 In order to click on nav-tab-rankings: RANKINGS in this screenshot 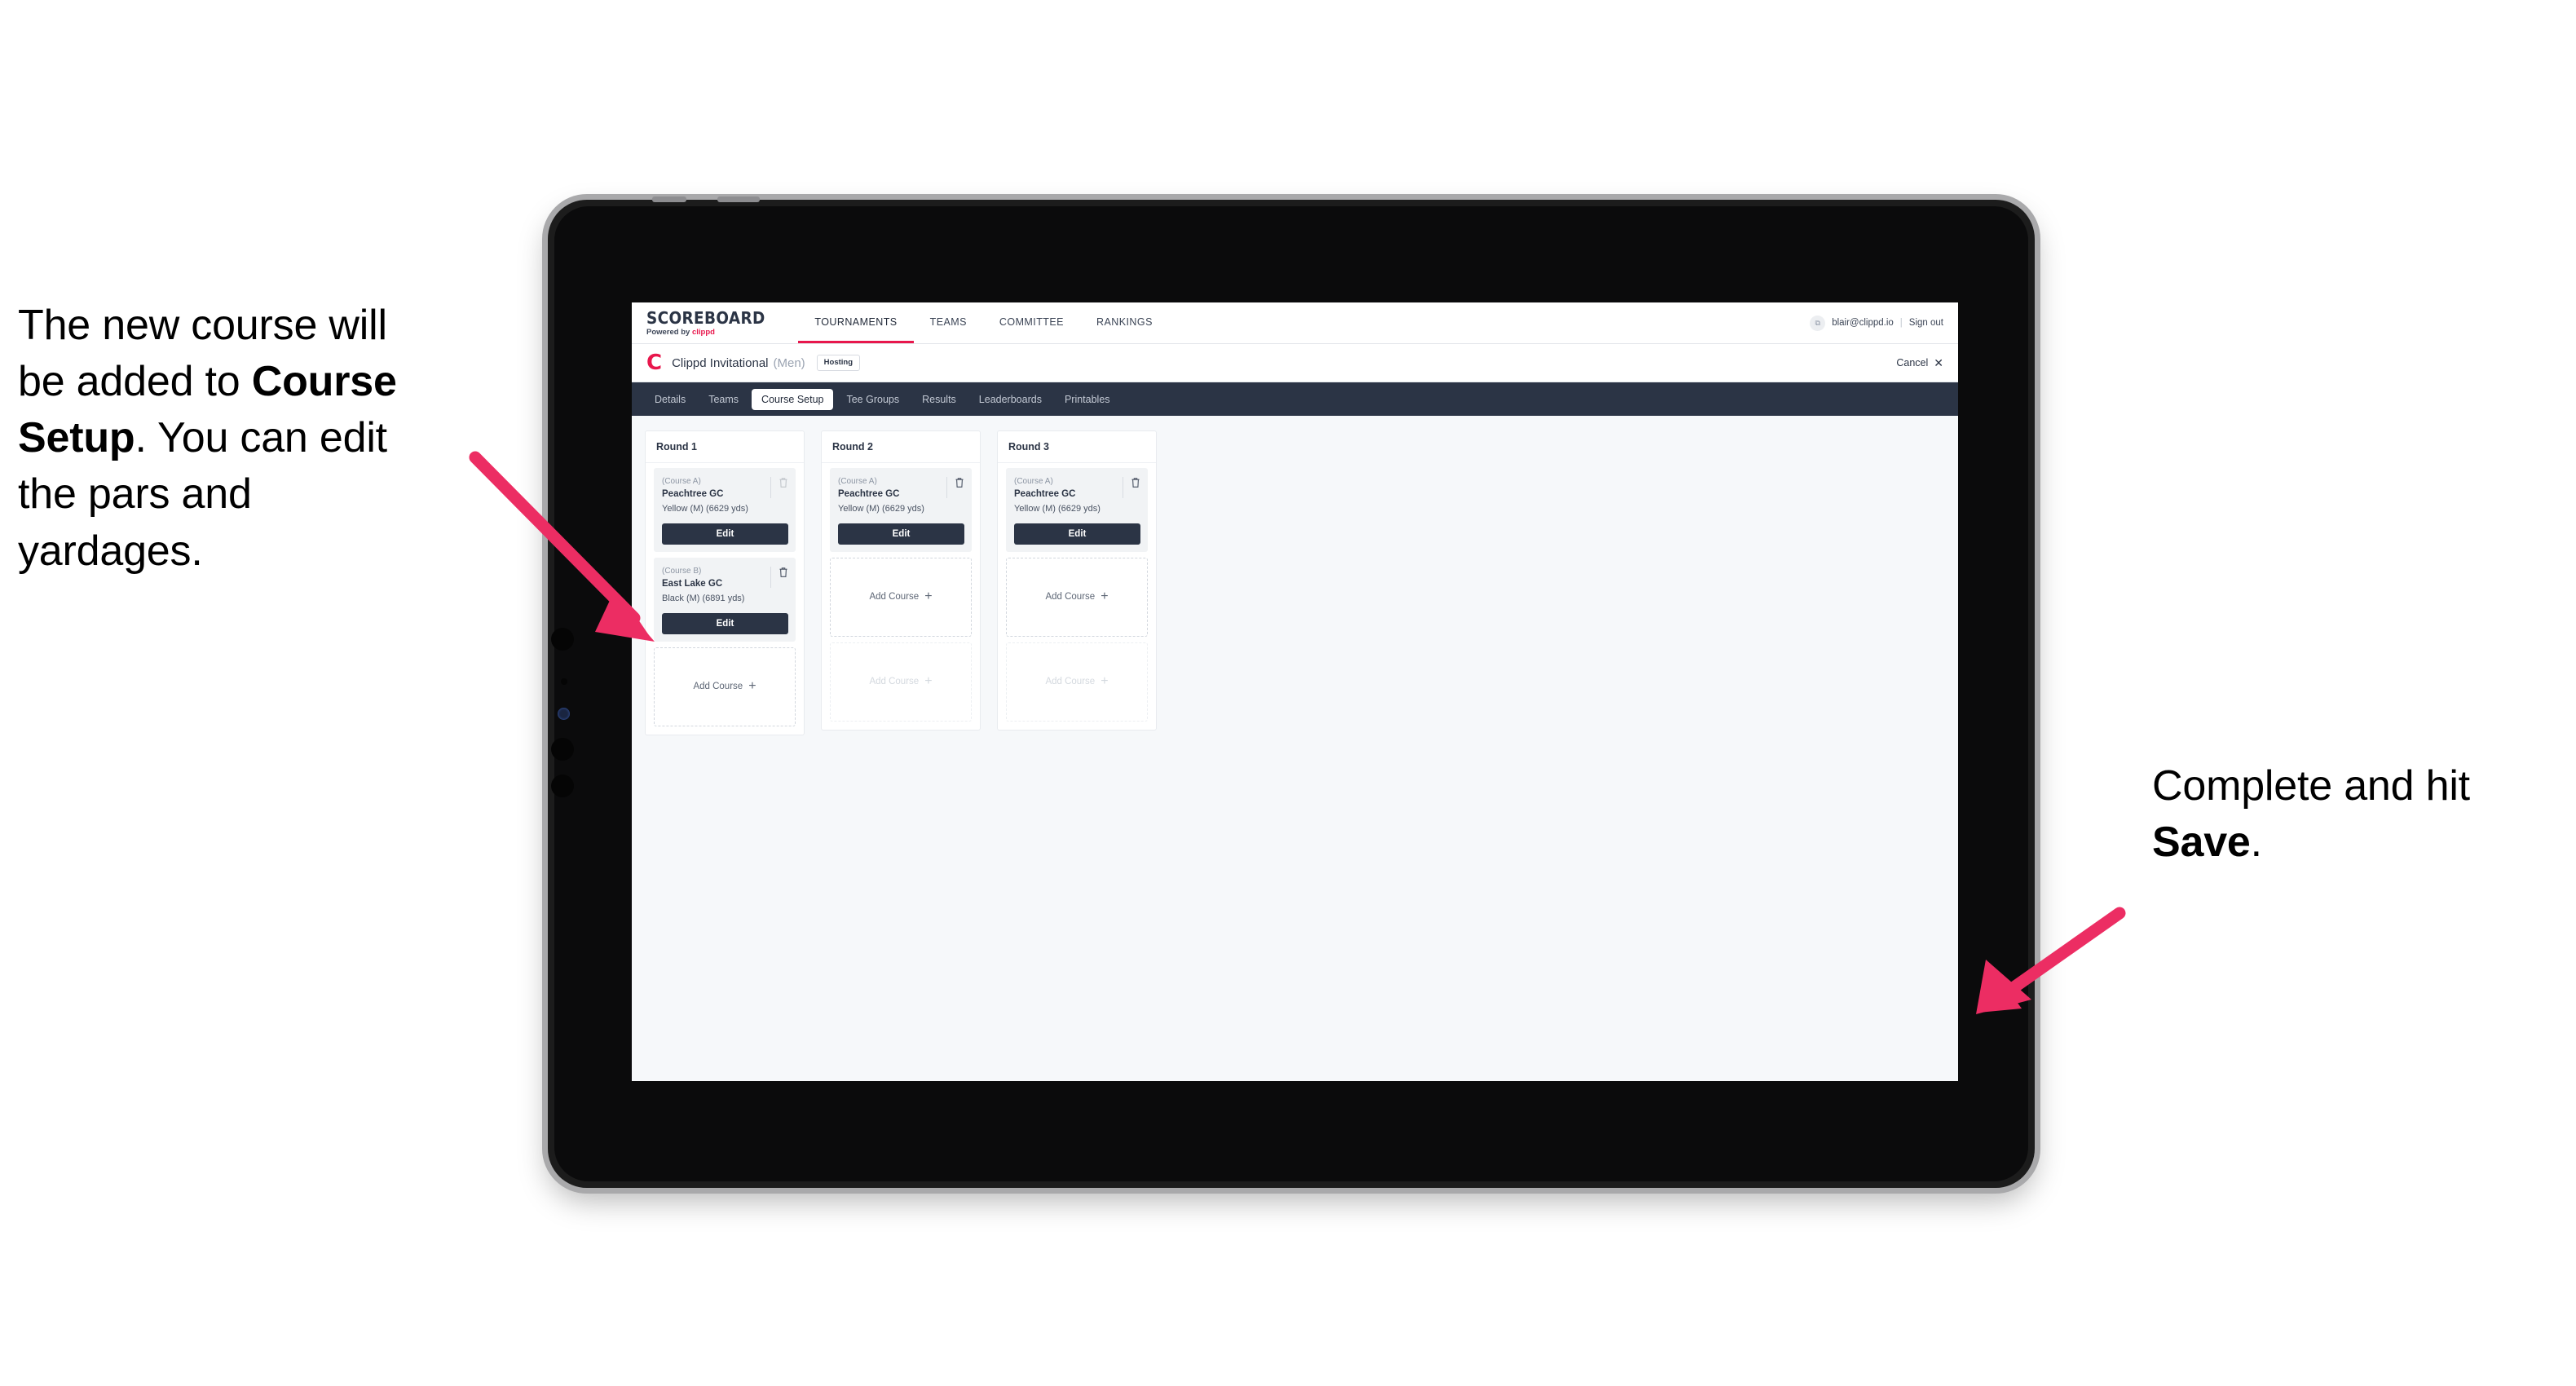, I will do `click(1124, 323)`.